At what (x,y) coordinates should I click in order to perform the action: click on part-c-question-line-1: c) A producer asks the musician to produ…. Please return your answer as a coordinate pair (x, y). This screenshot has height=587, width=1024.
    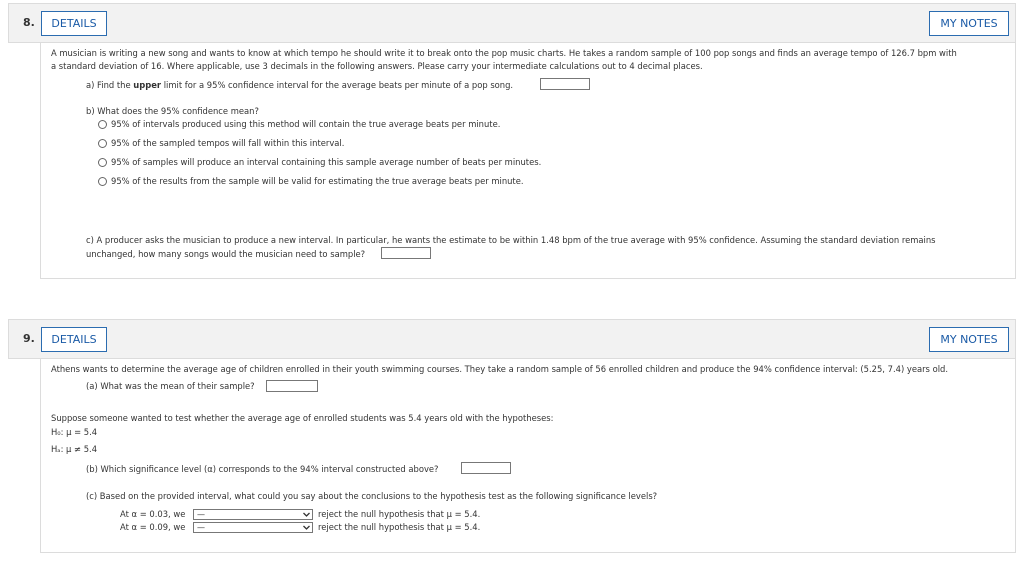
    Looking at the image, I should click on (511, 240).